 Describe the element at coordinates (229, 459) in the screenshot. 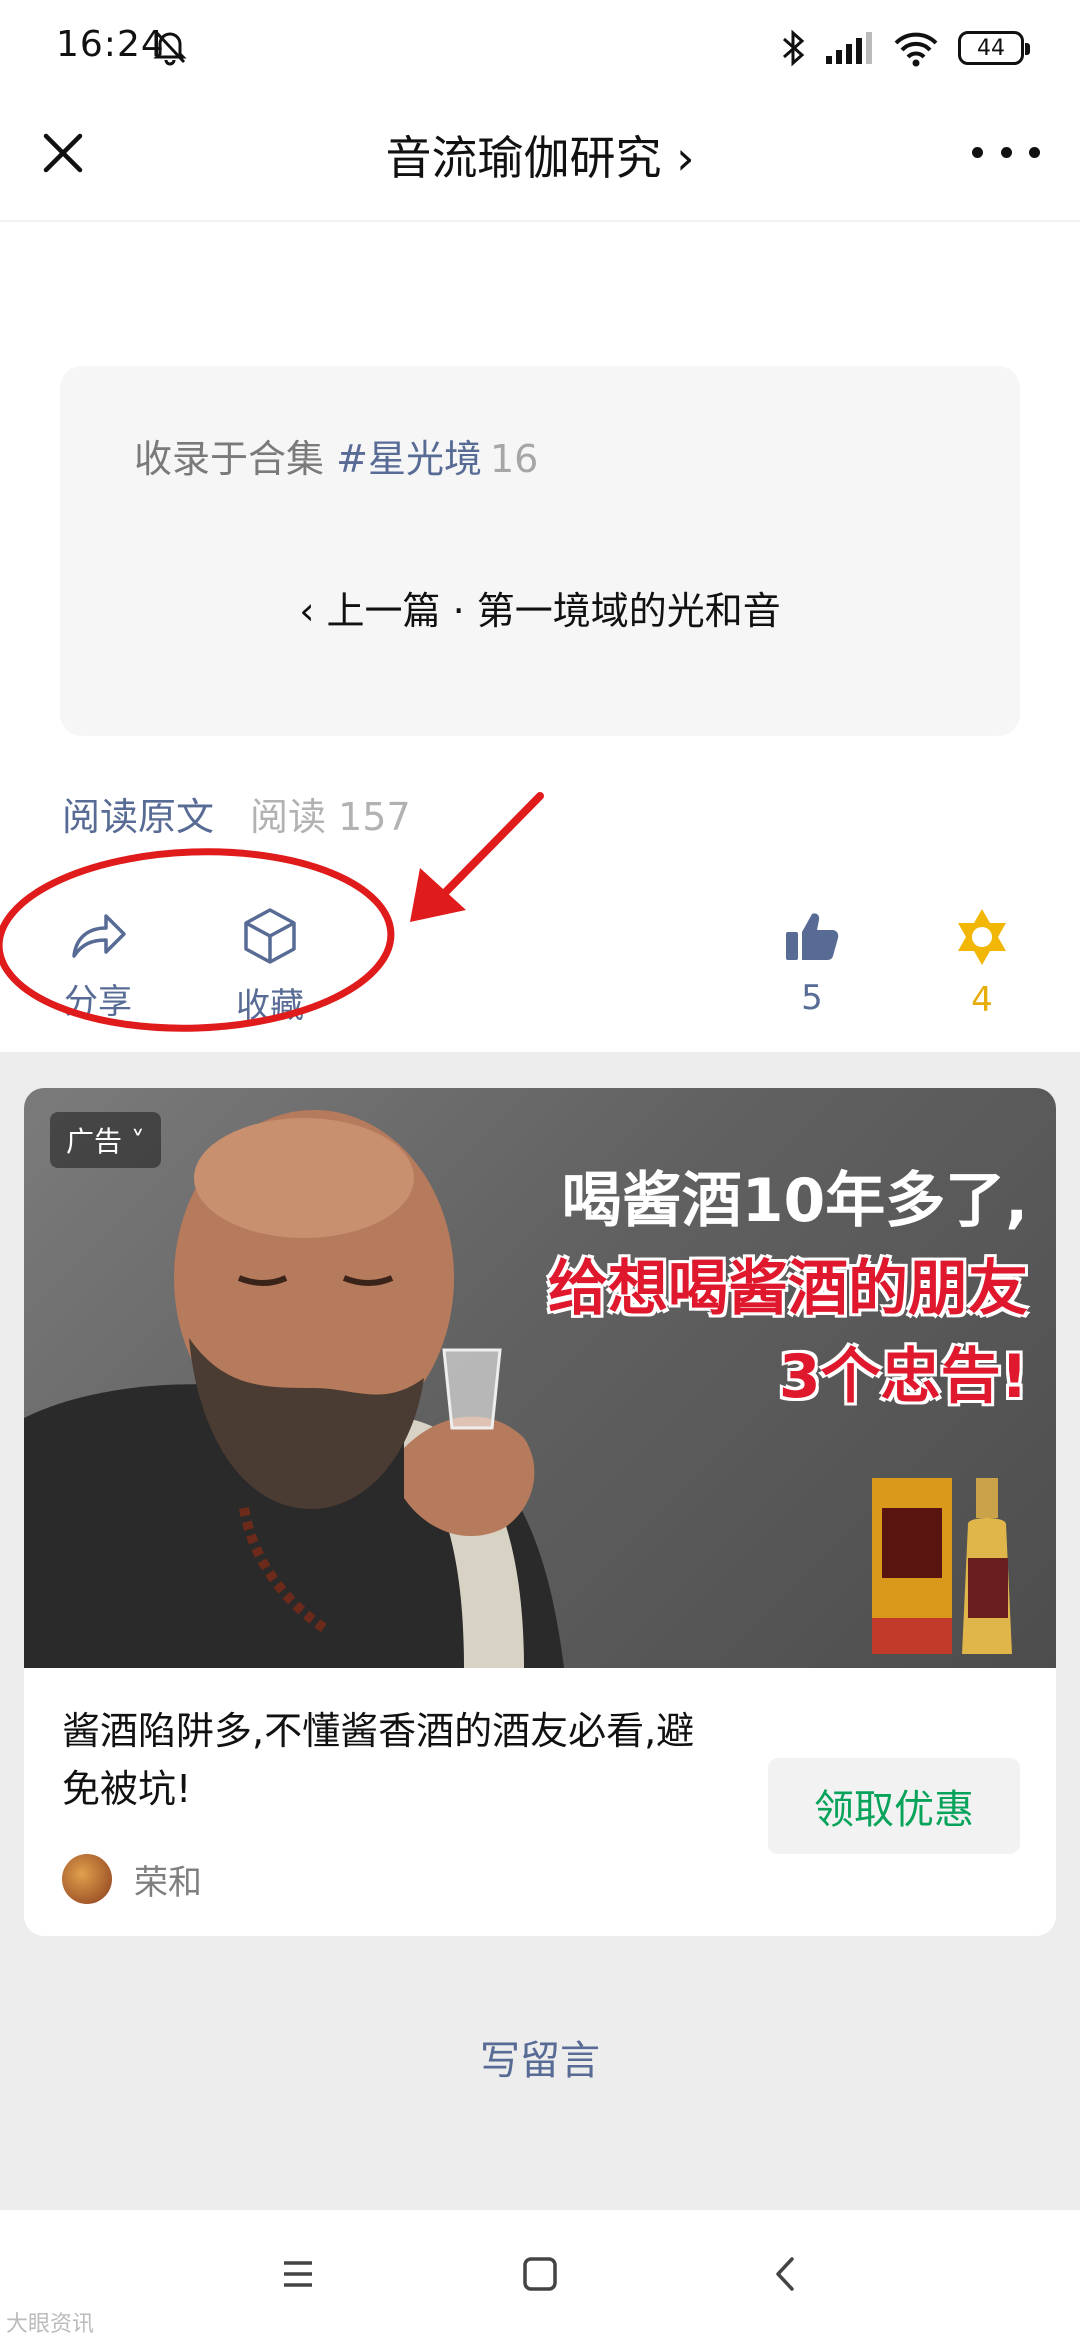

I see `collection-prefix: 收录于合集` at that location.